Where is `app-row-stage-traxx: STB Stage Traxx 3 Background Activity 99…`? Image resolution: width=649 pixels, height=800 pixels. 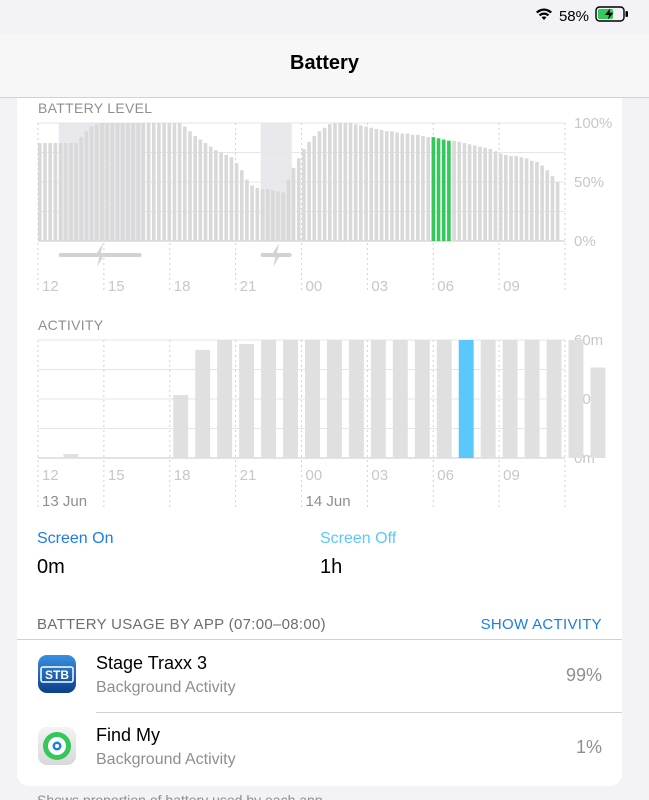
app-row-stage-traxx: STB Stage Traxx 3 Background Activity 99… is located at coordinates (319, 677).